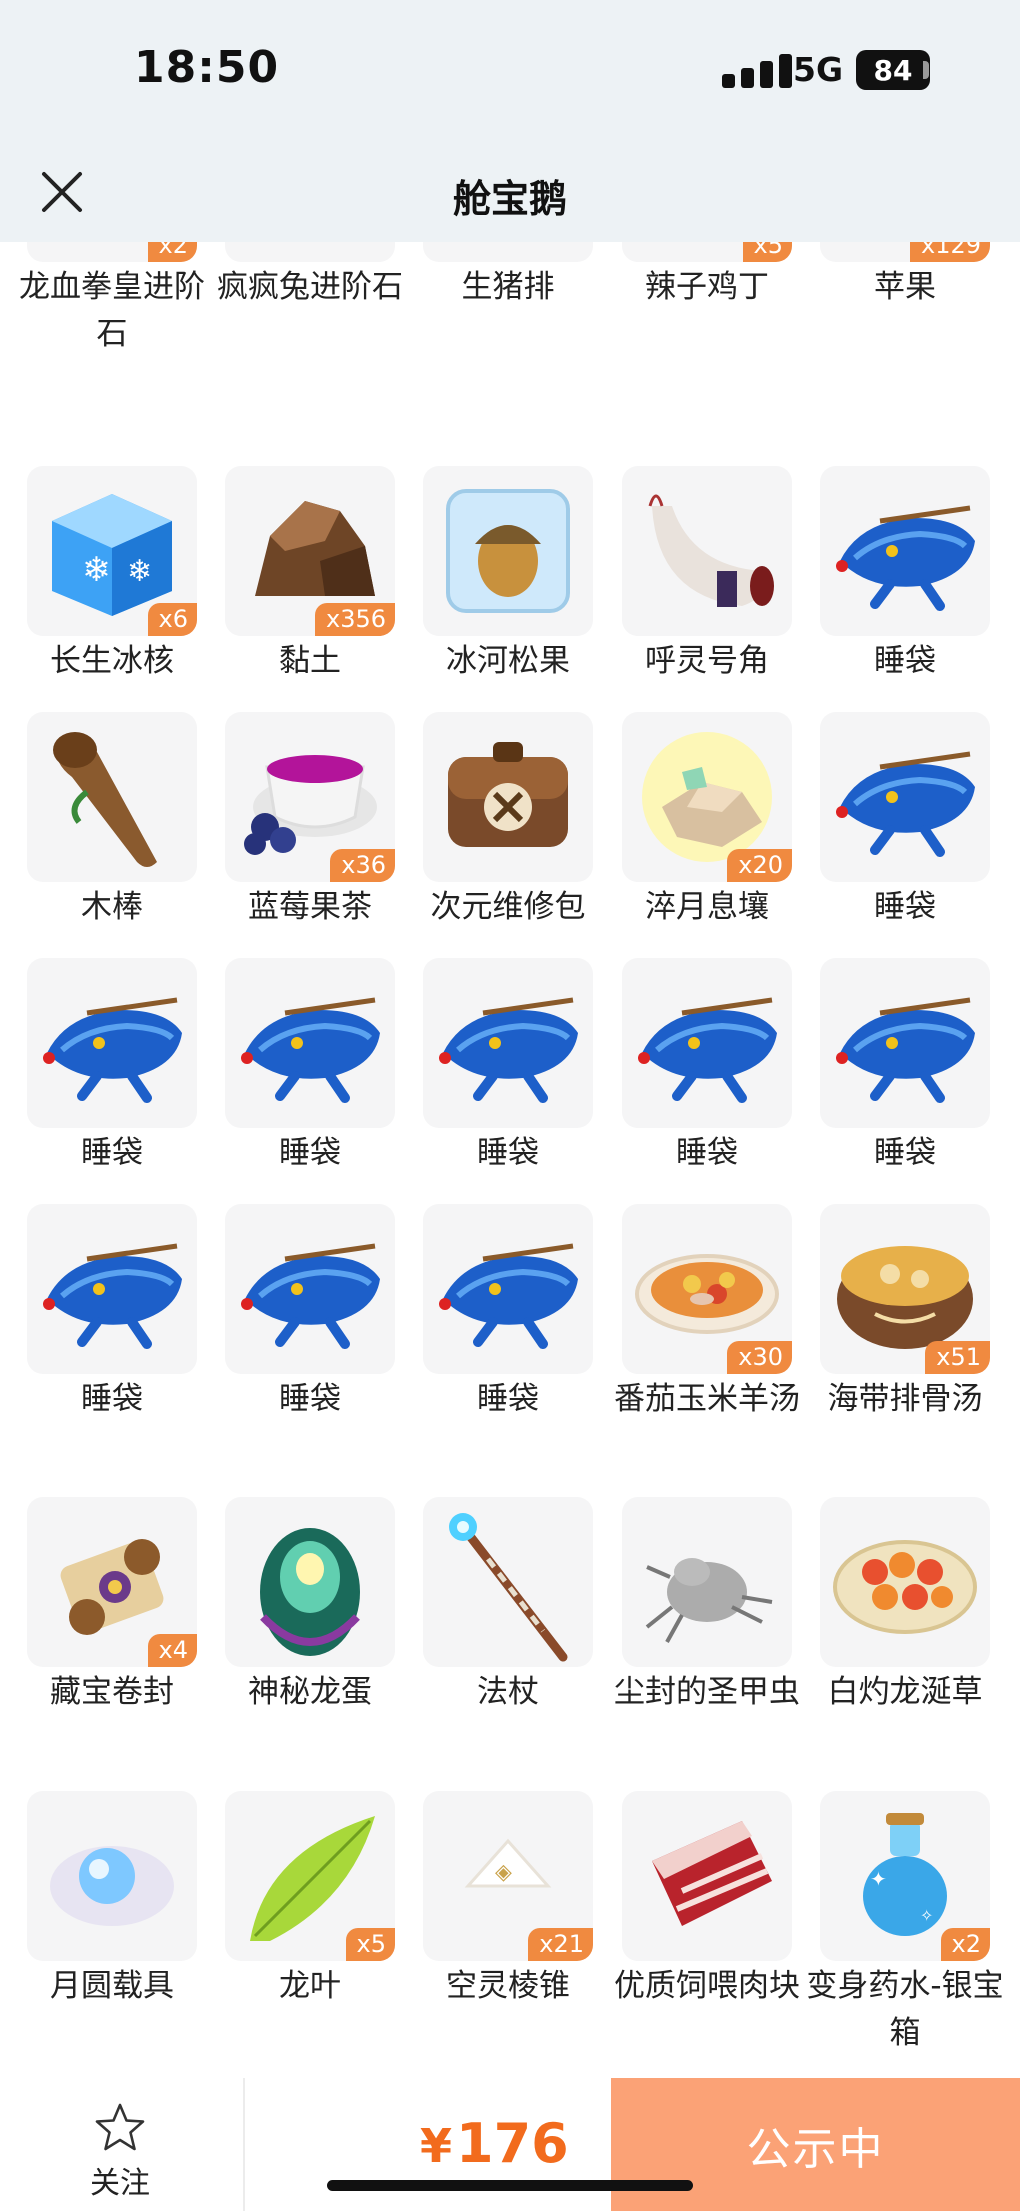 The width and height of the screenshot is (1020, 2211). I want to click on item-name: 淬月息壤, so click(707, 907).